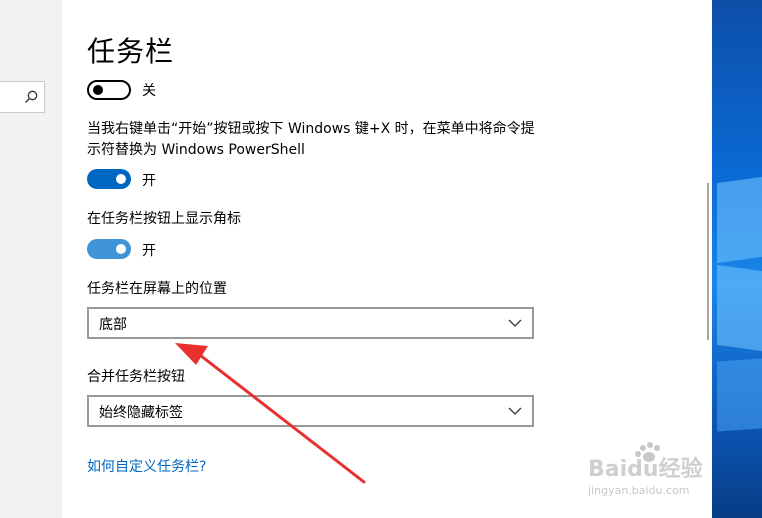 Image resolution: width=762 pixels, height=518 pixels. I want to click on baidu-watermark: Baidu经验 jingyan.baidu.com, so click(645, 469).